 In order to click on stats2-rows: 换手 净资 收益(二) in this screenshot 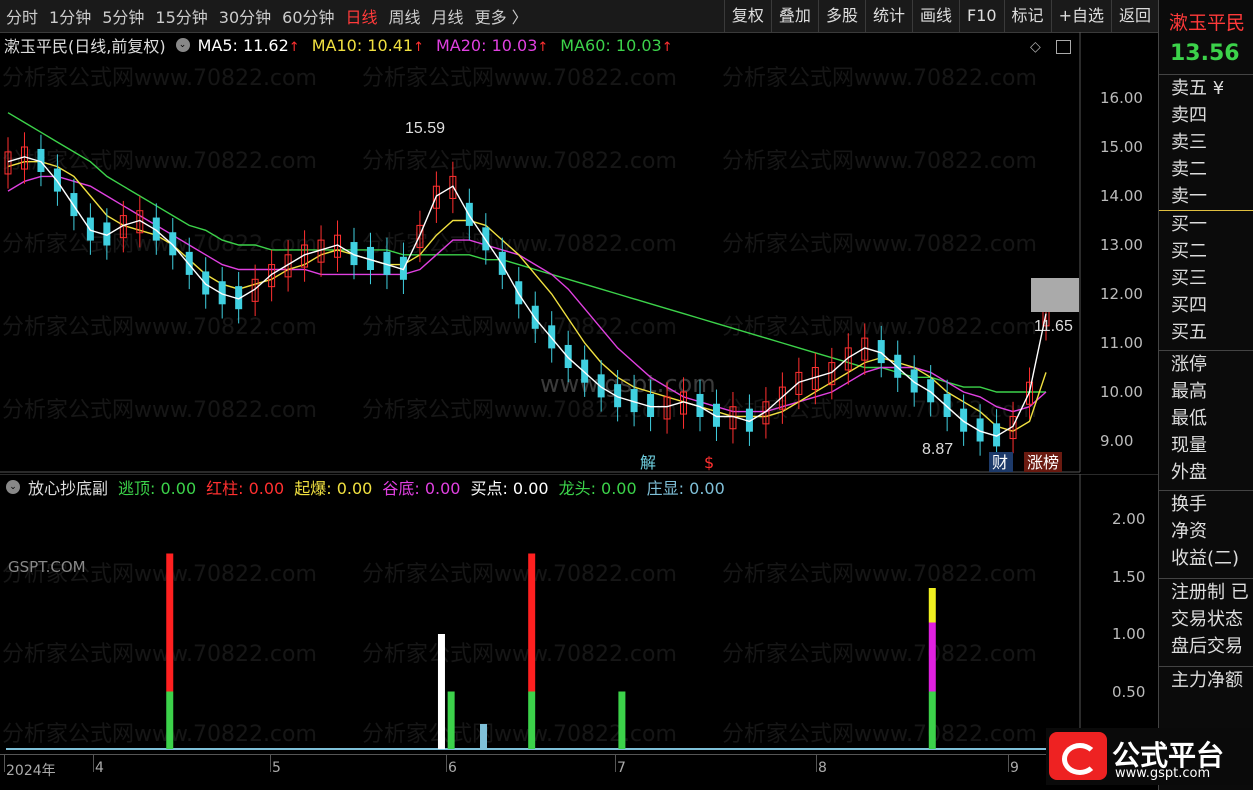, I will do `click(1206, 531)`.